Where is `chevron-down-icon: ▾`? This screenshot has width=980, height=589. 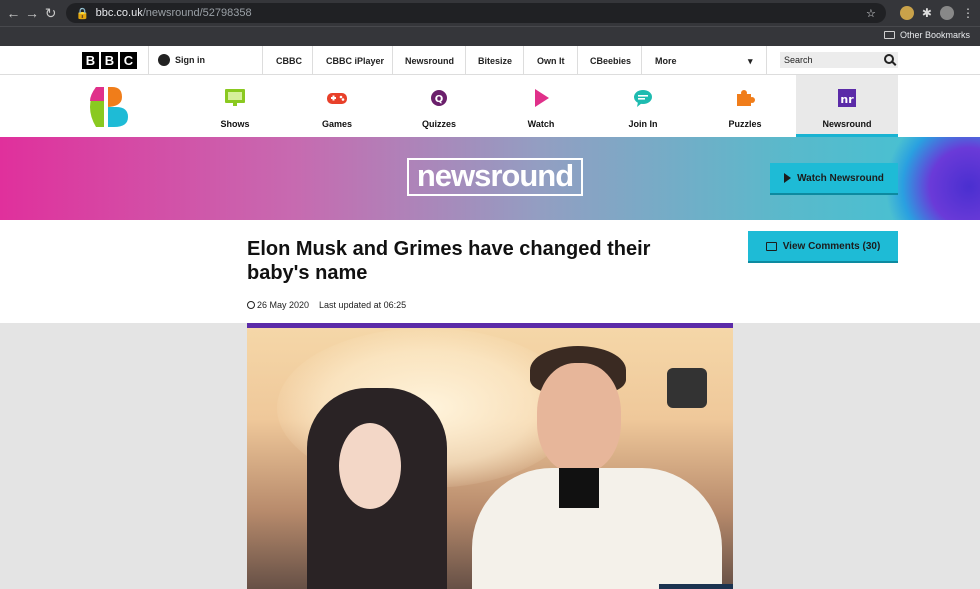
chevron-down-icon: ▾ is located at coordinates (750, 61).